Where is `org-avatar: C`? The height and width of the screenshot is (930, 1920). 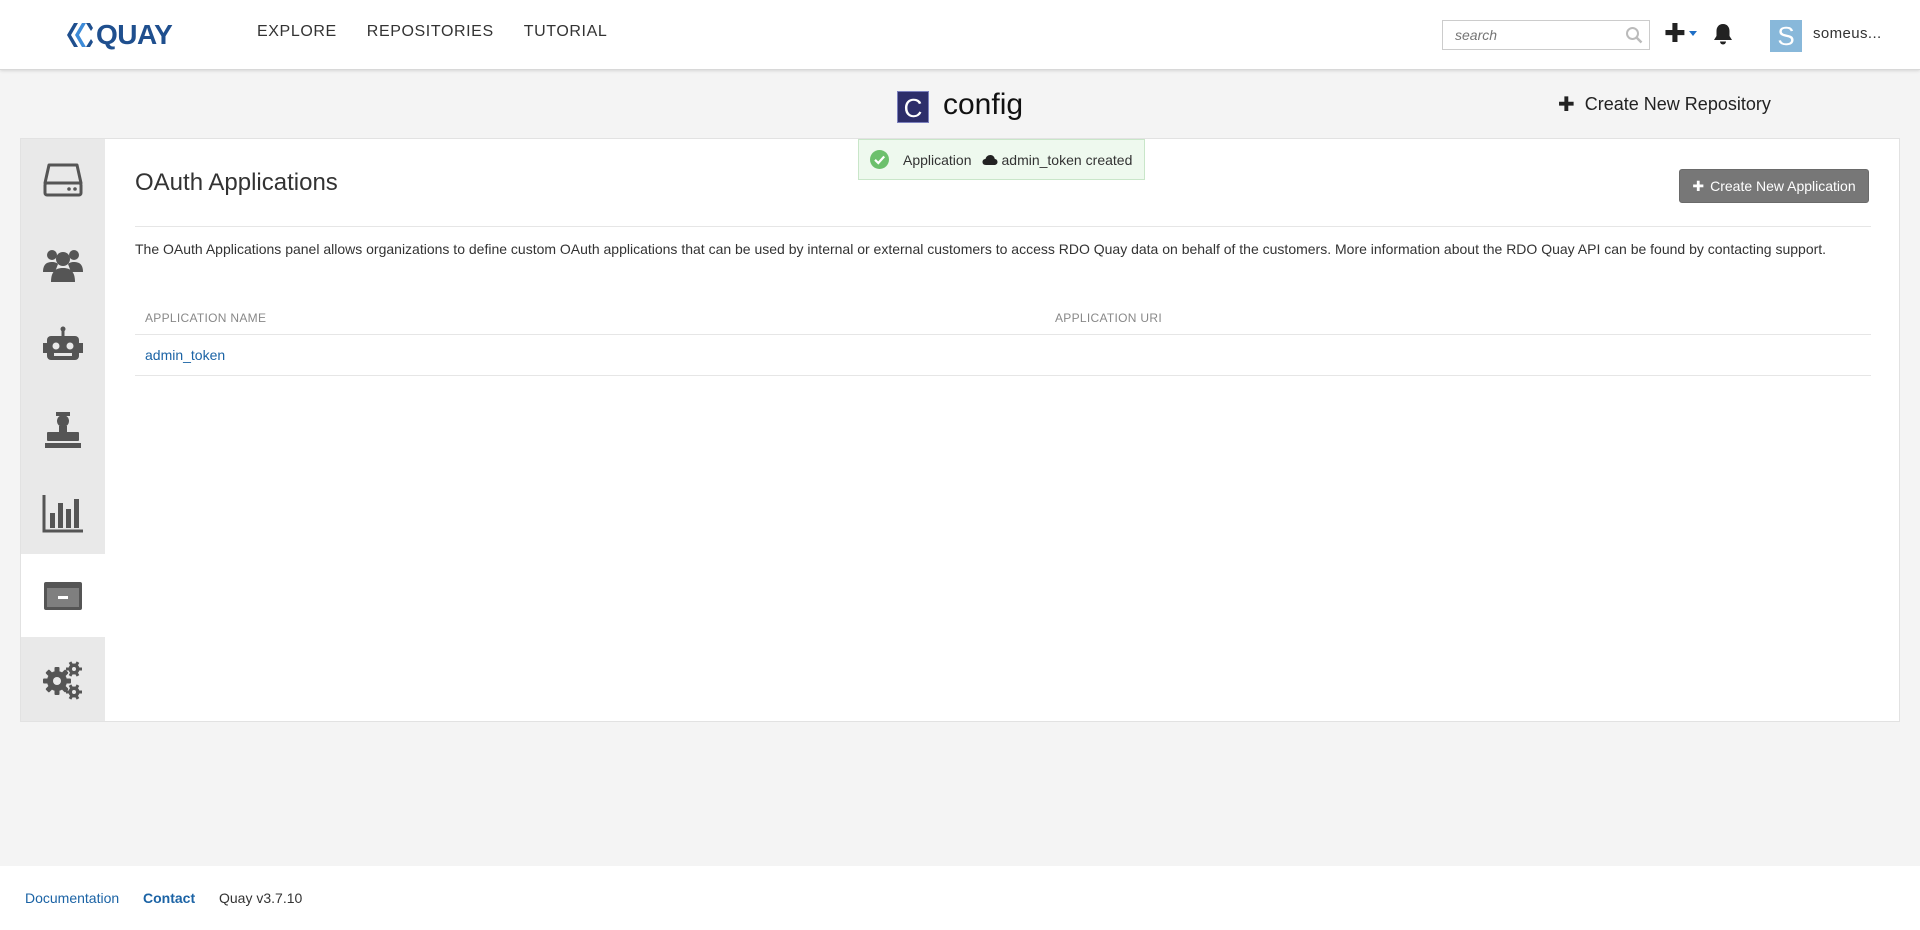 org-avatar: C is located at coordinates (913, 107).